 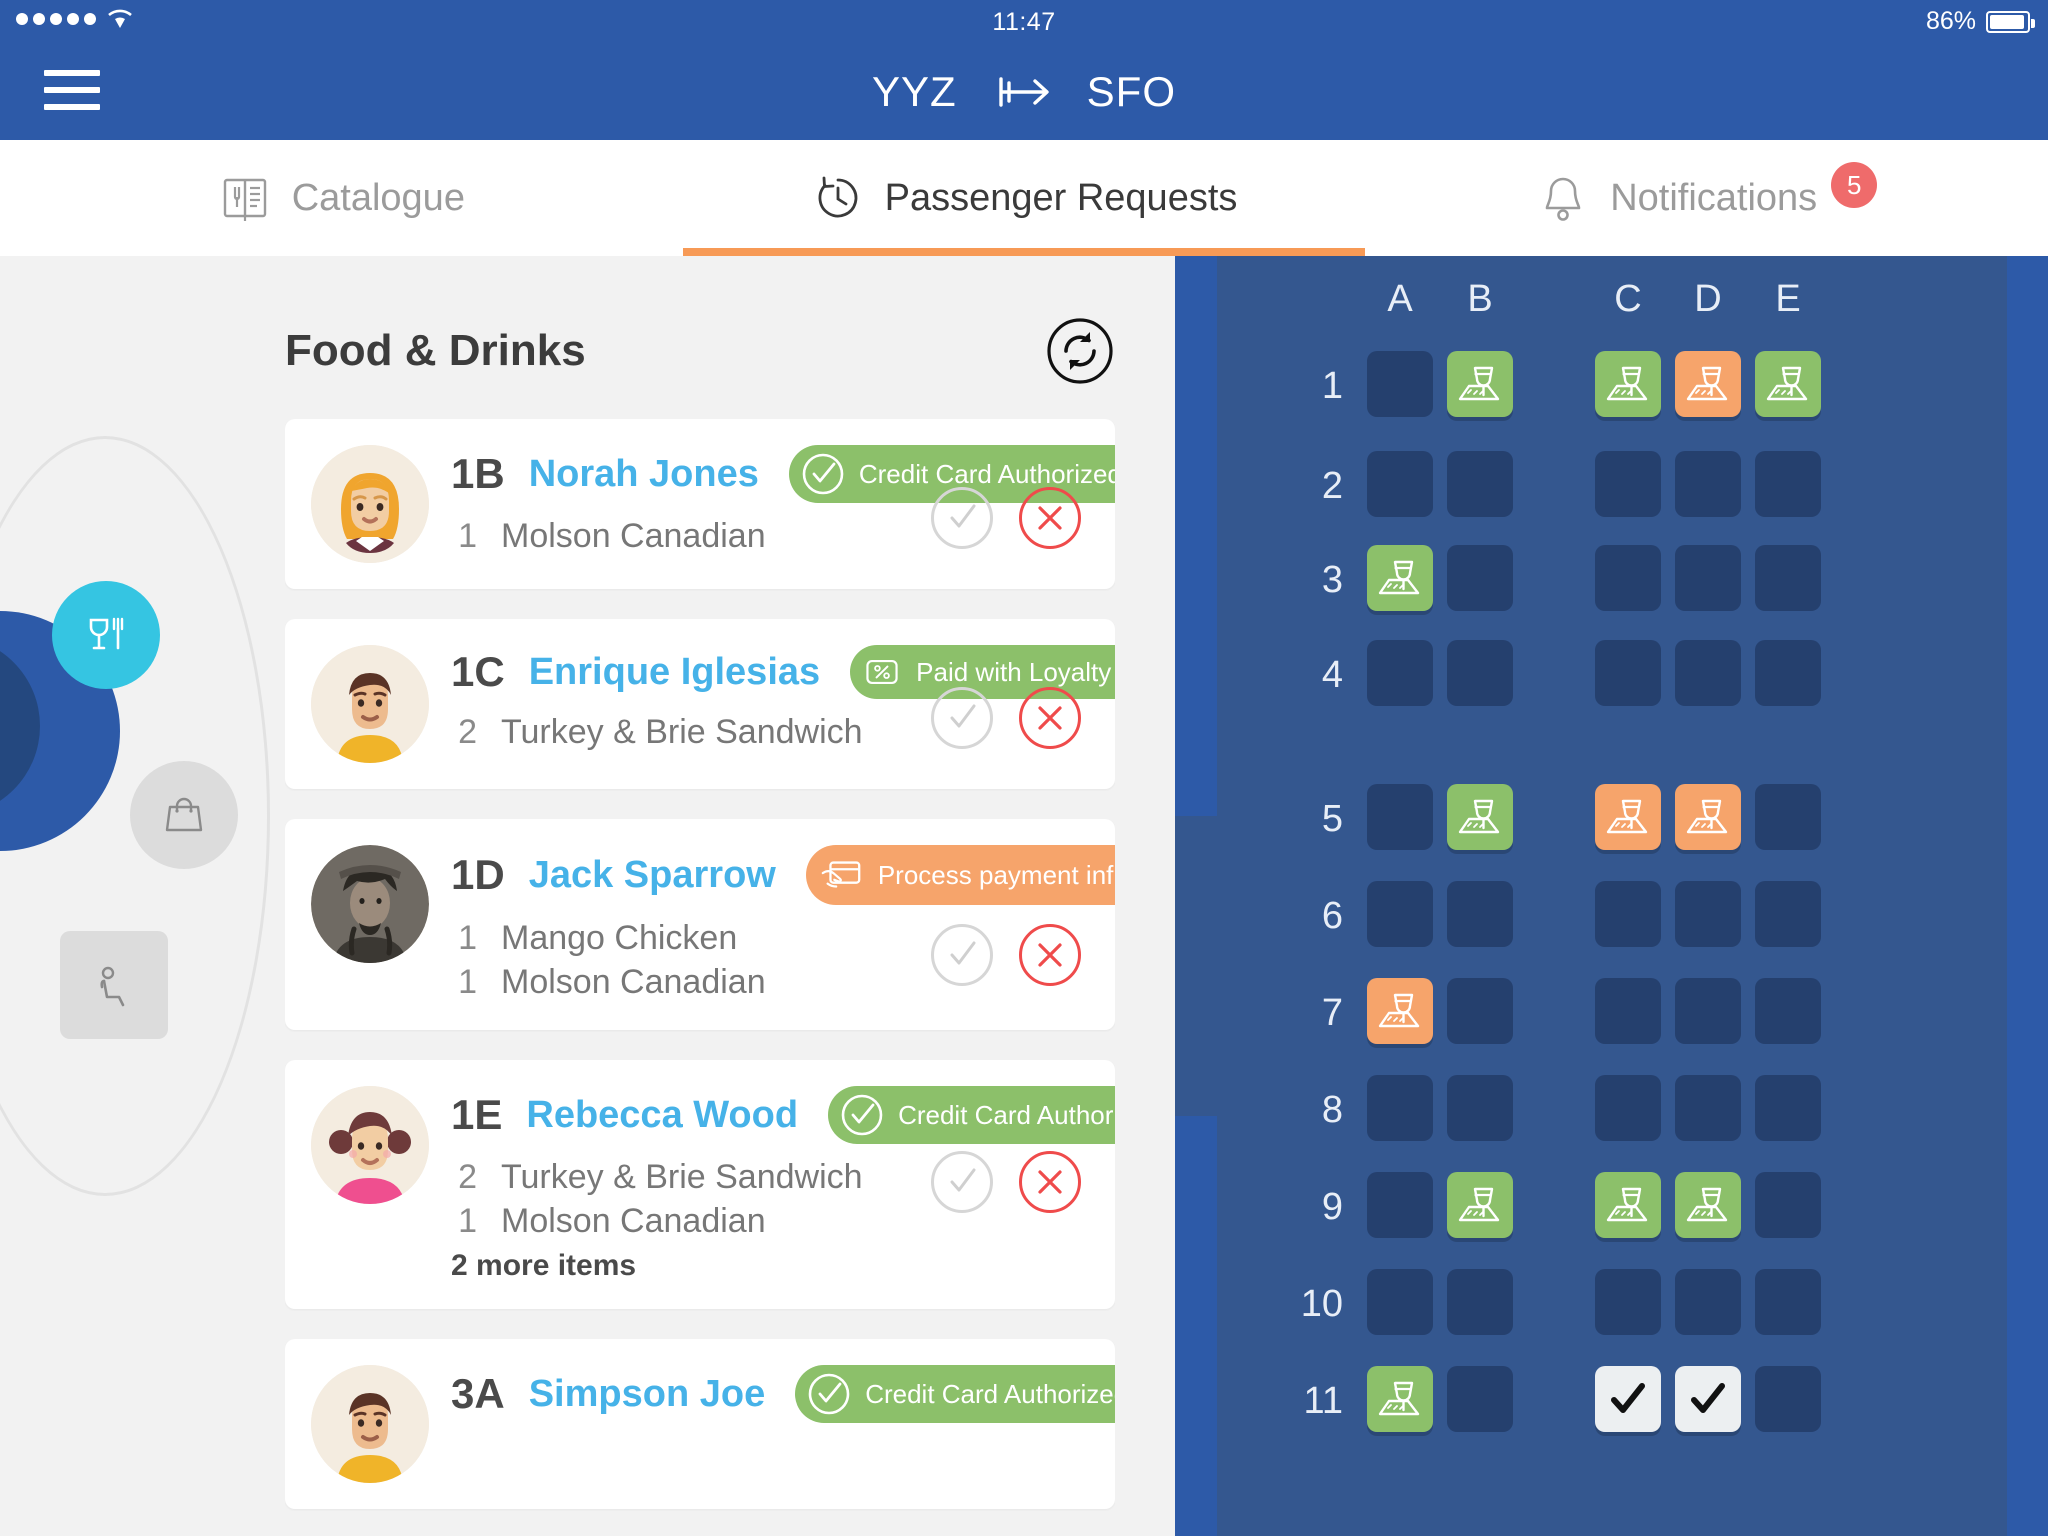 What do you see at coordinates (114, 985) in the screenshot?
I see `rail-item-seat` at bounding box center [114, 985].